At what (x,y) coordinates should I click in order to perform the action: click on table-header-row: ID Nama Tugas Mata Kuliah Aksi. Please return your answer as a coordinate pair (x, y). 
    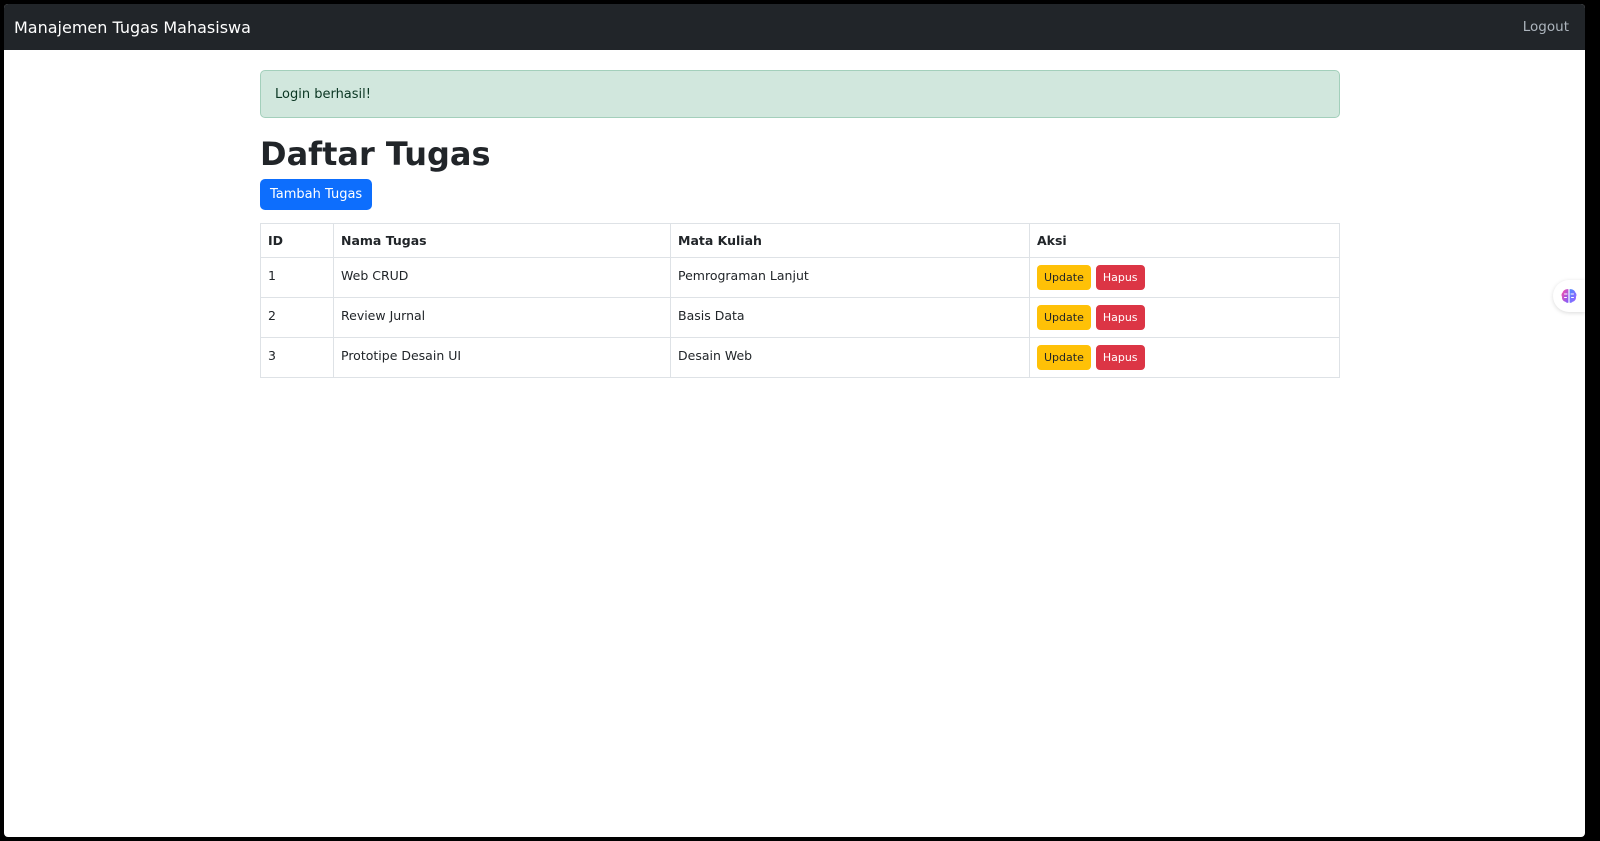
    Looking at the image, I should click on (800, 240).